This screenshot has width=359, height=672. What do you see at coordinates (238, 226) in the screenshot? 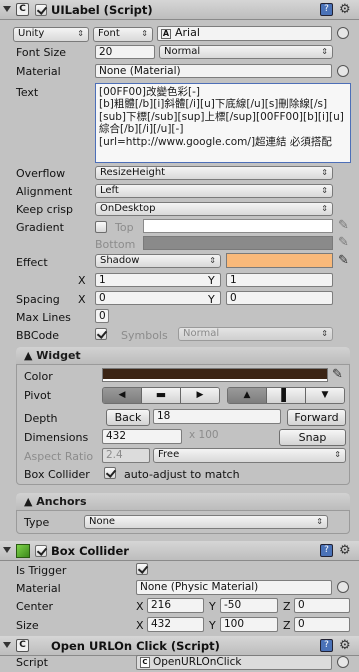
I see `gradient-top-color` at bounding box center [238, 226].